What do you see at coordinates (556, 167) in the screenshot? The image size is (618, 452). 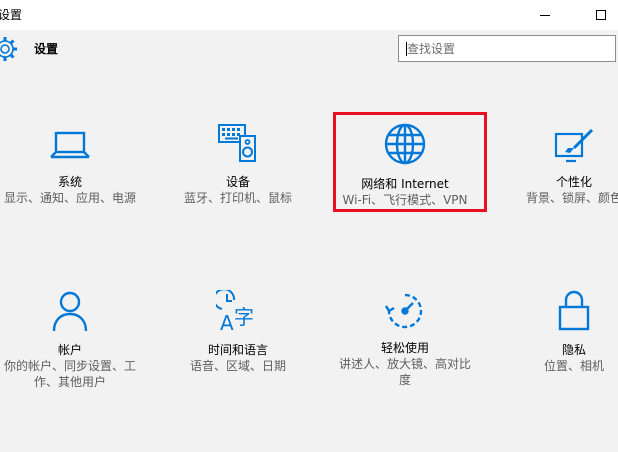 I see `tile-personalization: 个性化 背景、锁屏、颜色` at bounding box center [556, 167].